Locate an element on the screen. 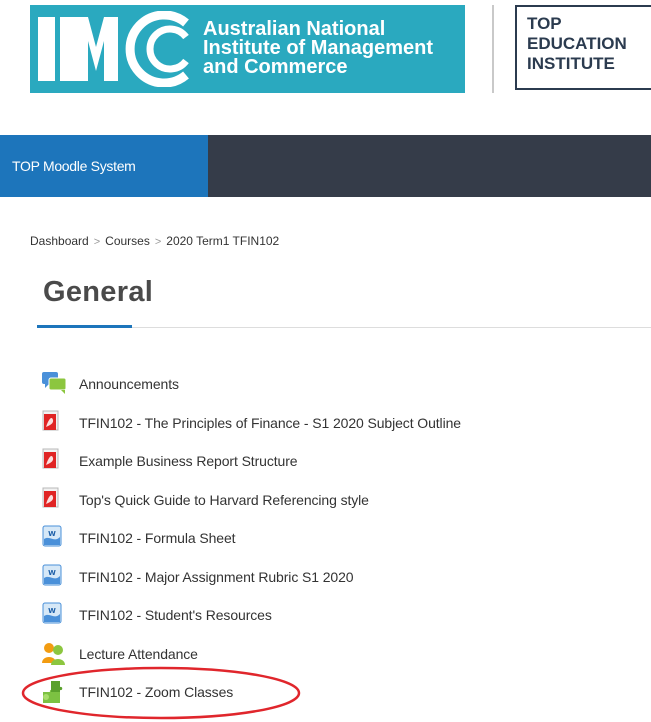 This screenshot has height=722, width=651. breadcrumb-course: 2020 Term1 TFIN102 is located at coordinates (222, 241).